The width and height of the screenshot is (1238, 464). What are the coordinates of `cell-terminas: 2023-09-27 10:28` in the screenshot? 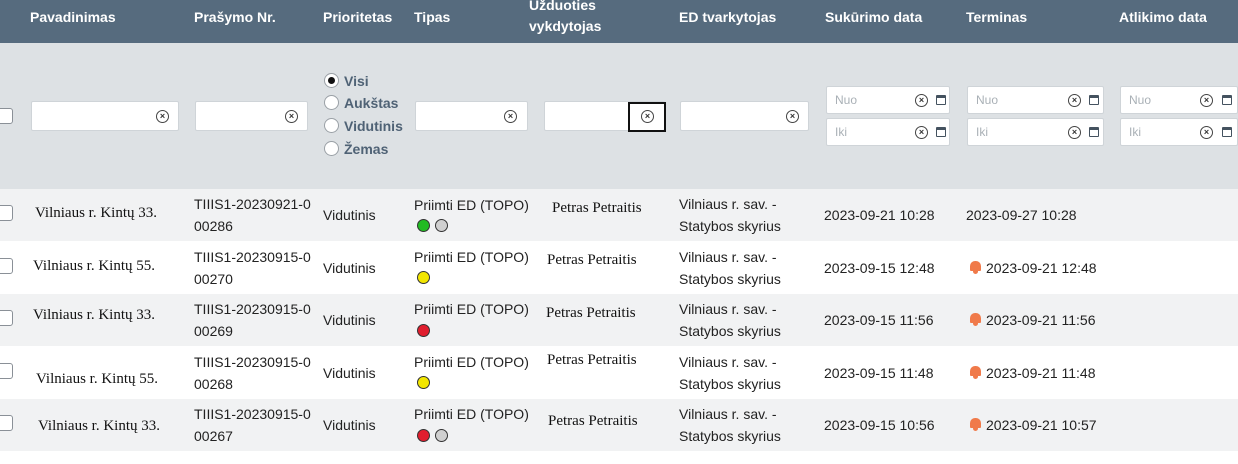 It's located at (1021, 215).